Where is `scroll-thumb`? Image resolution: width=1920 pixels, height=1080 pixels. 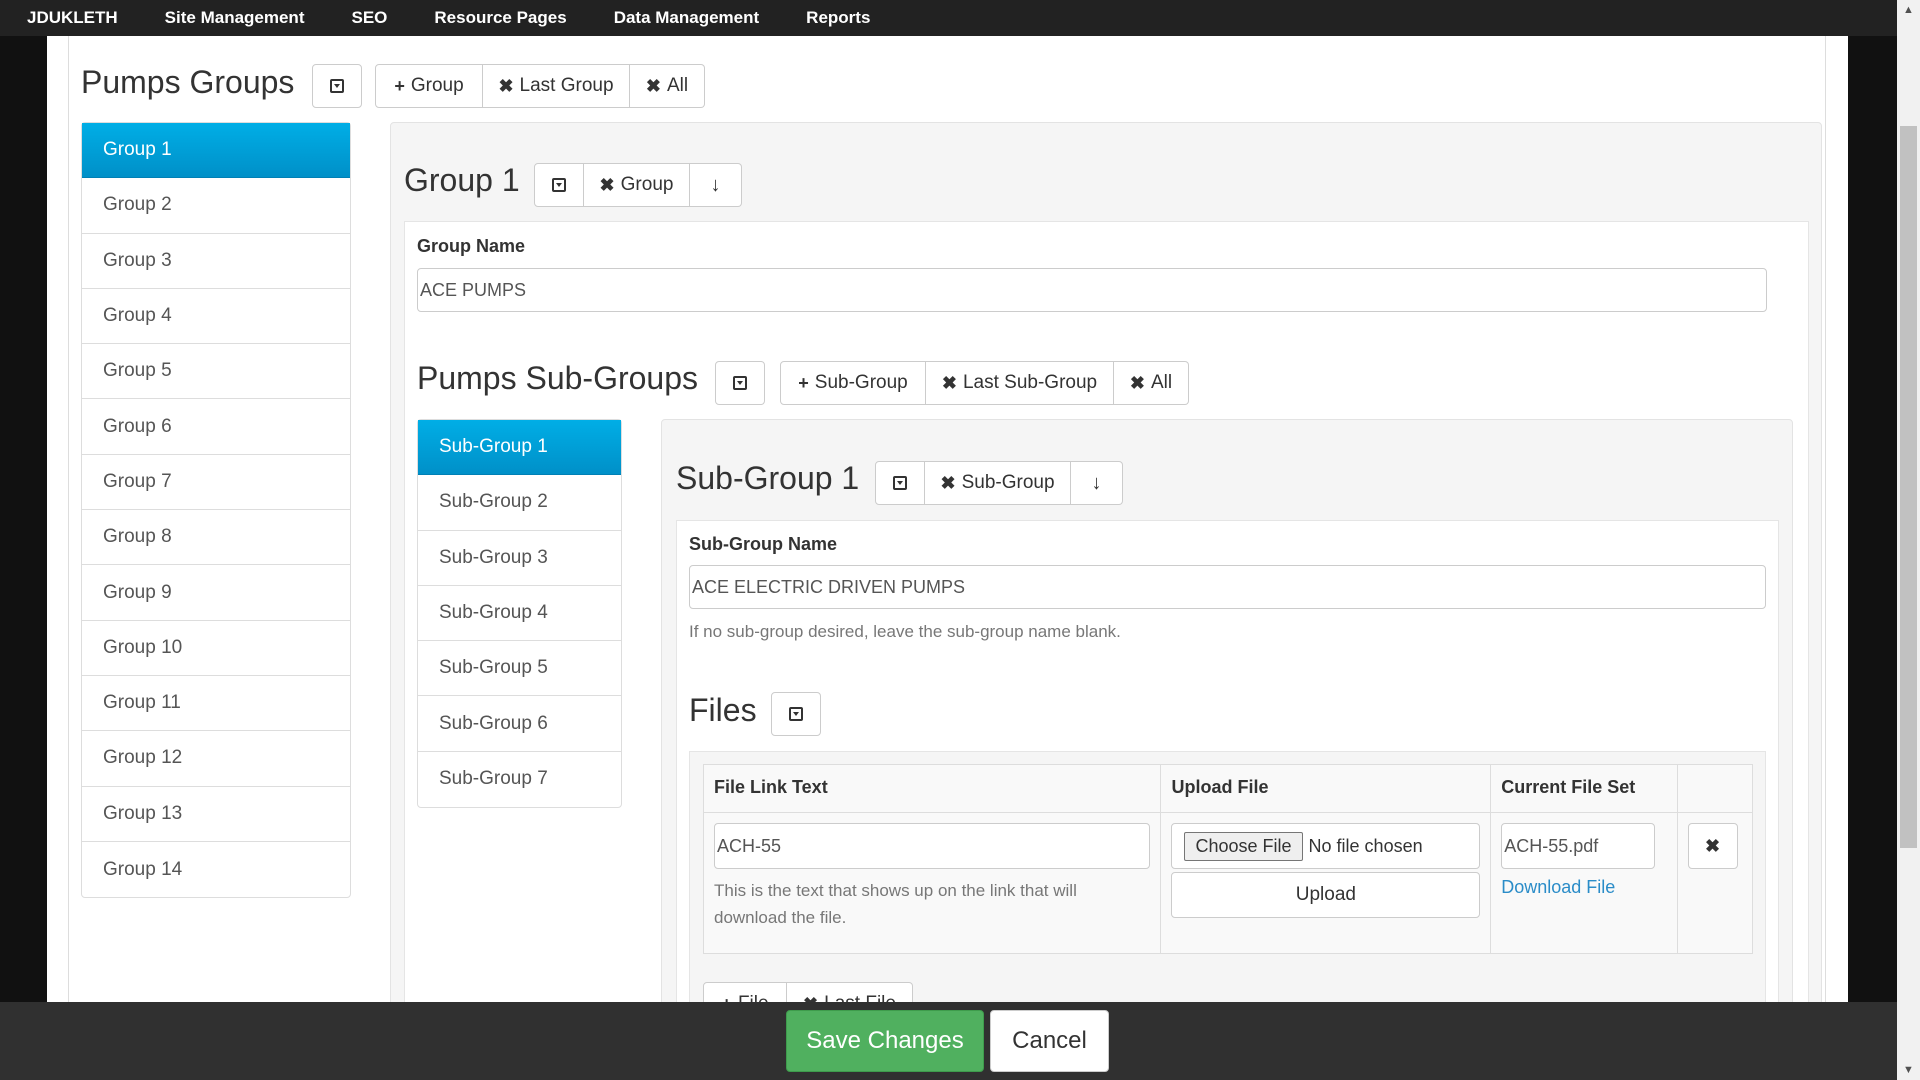
scroll-thumb is located at coordinates (1908, 487).